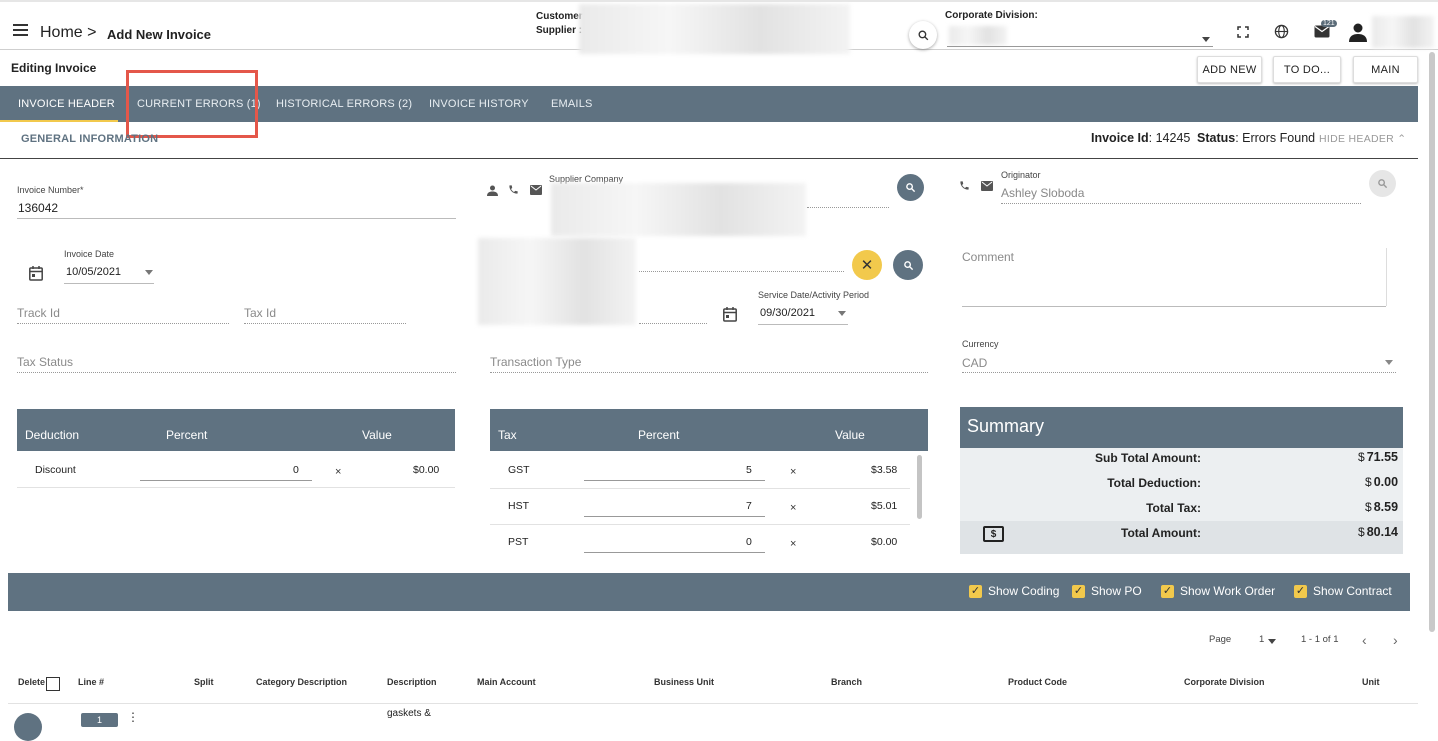 The image size is (1438, 741). I want to click on prev-page-icon: ‹, so click(1364, 640).